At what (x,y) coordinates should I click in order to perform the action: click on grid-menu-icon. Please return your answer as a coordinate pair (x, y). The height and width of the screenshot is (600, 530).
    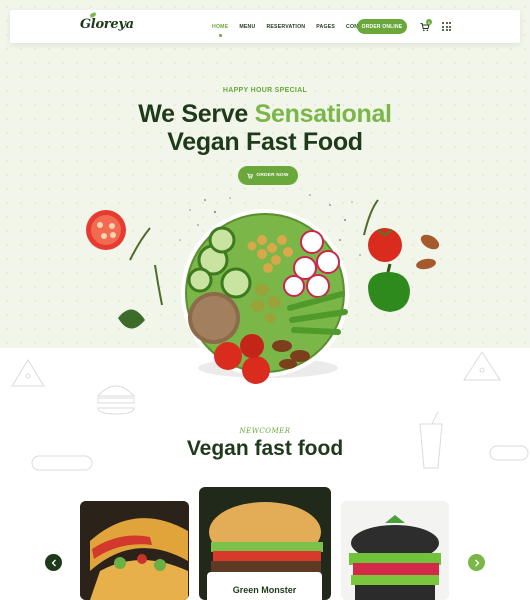
    Looking at the image, I should click on (446, 26).